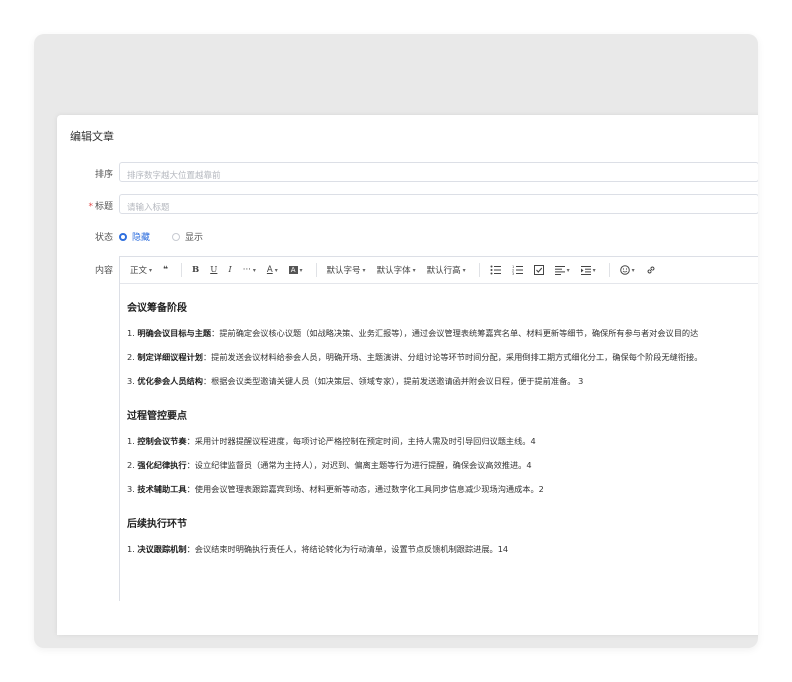  What do you see at coordinates (141, 270) in the screenshot?
I see `paragraph-select: 正文 ▾` at bounding box center [141, 270].